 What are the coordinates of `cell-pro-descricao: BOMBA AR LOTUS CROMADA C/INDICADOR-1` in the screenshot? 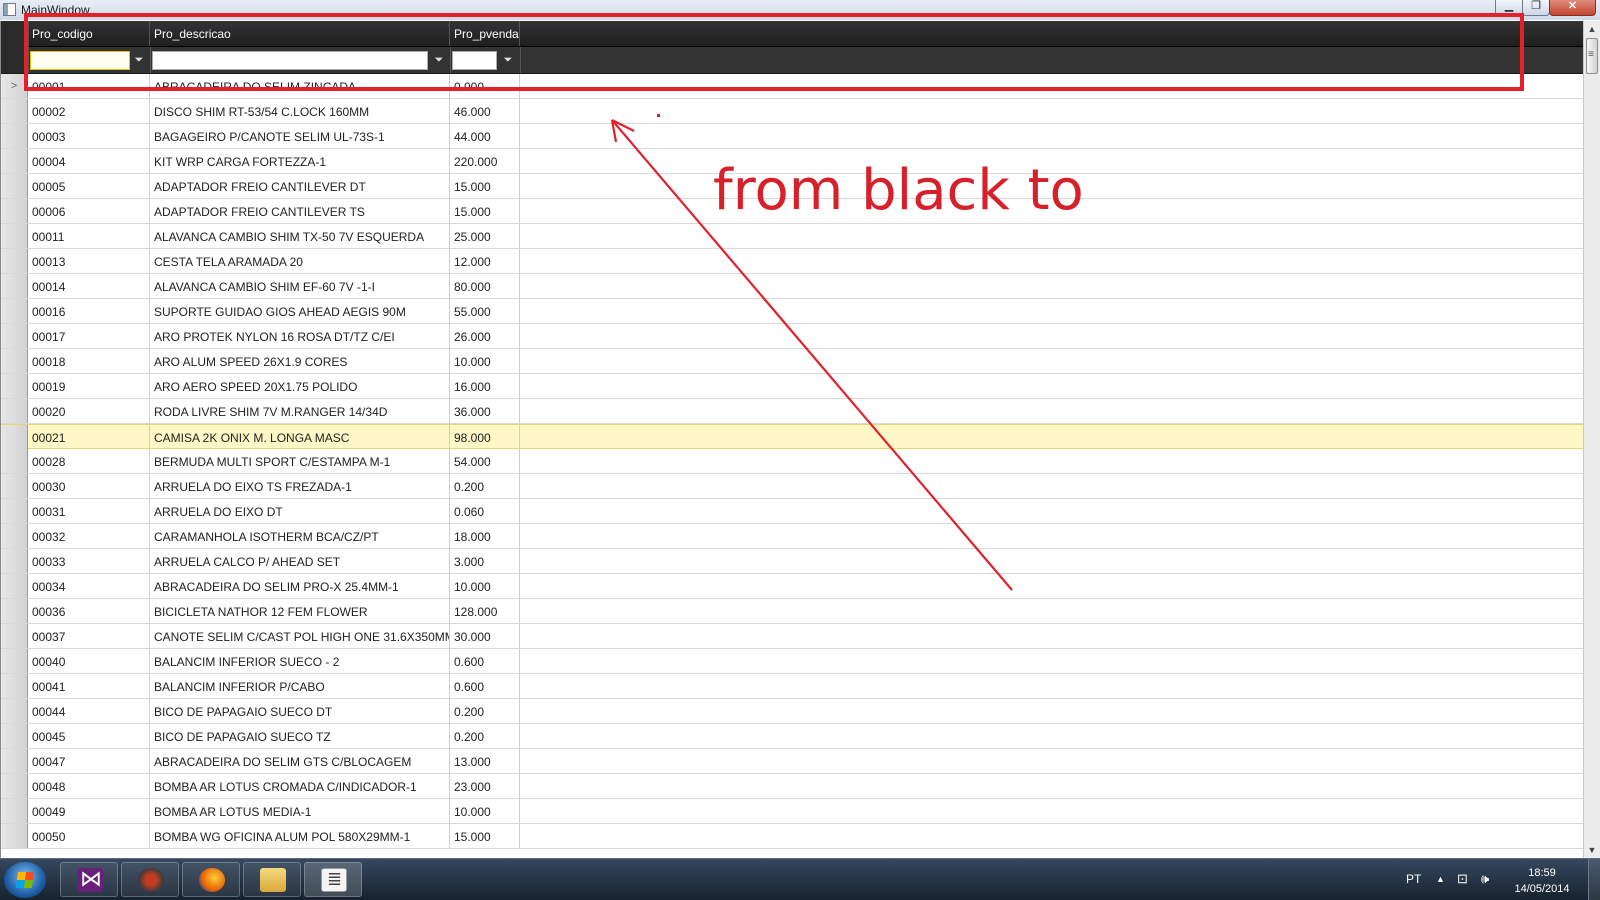 It's located at (300, 786).